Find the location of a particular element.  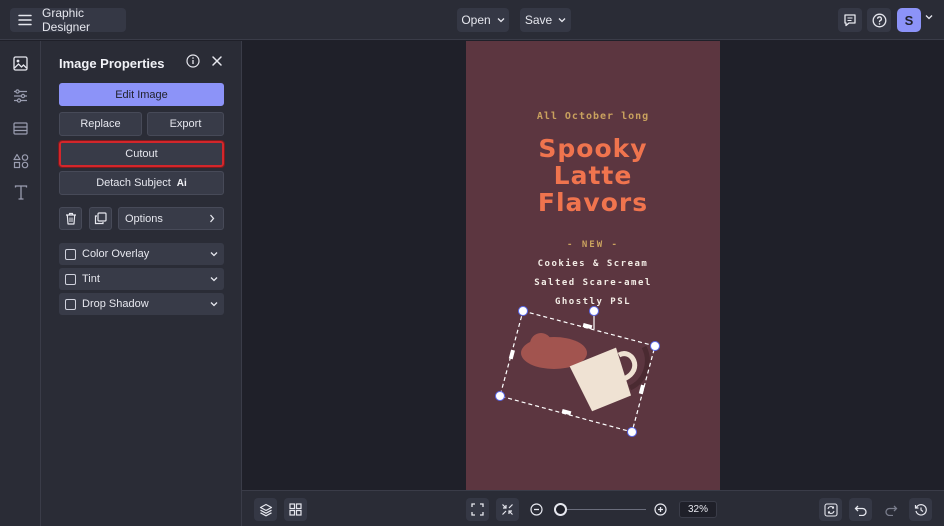

zoom-in-button is located at coordinates (660, 509).